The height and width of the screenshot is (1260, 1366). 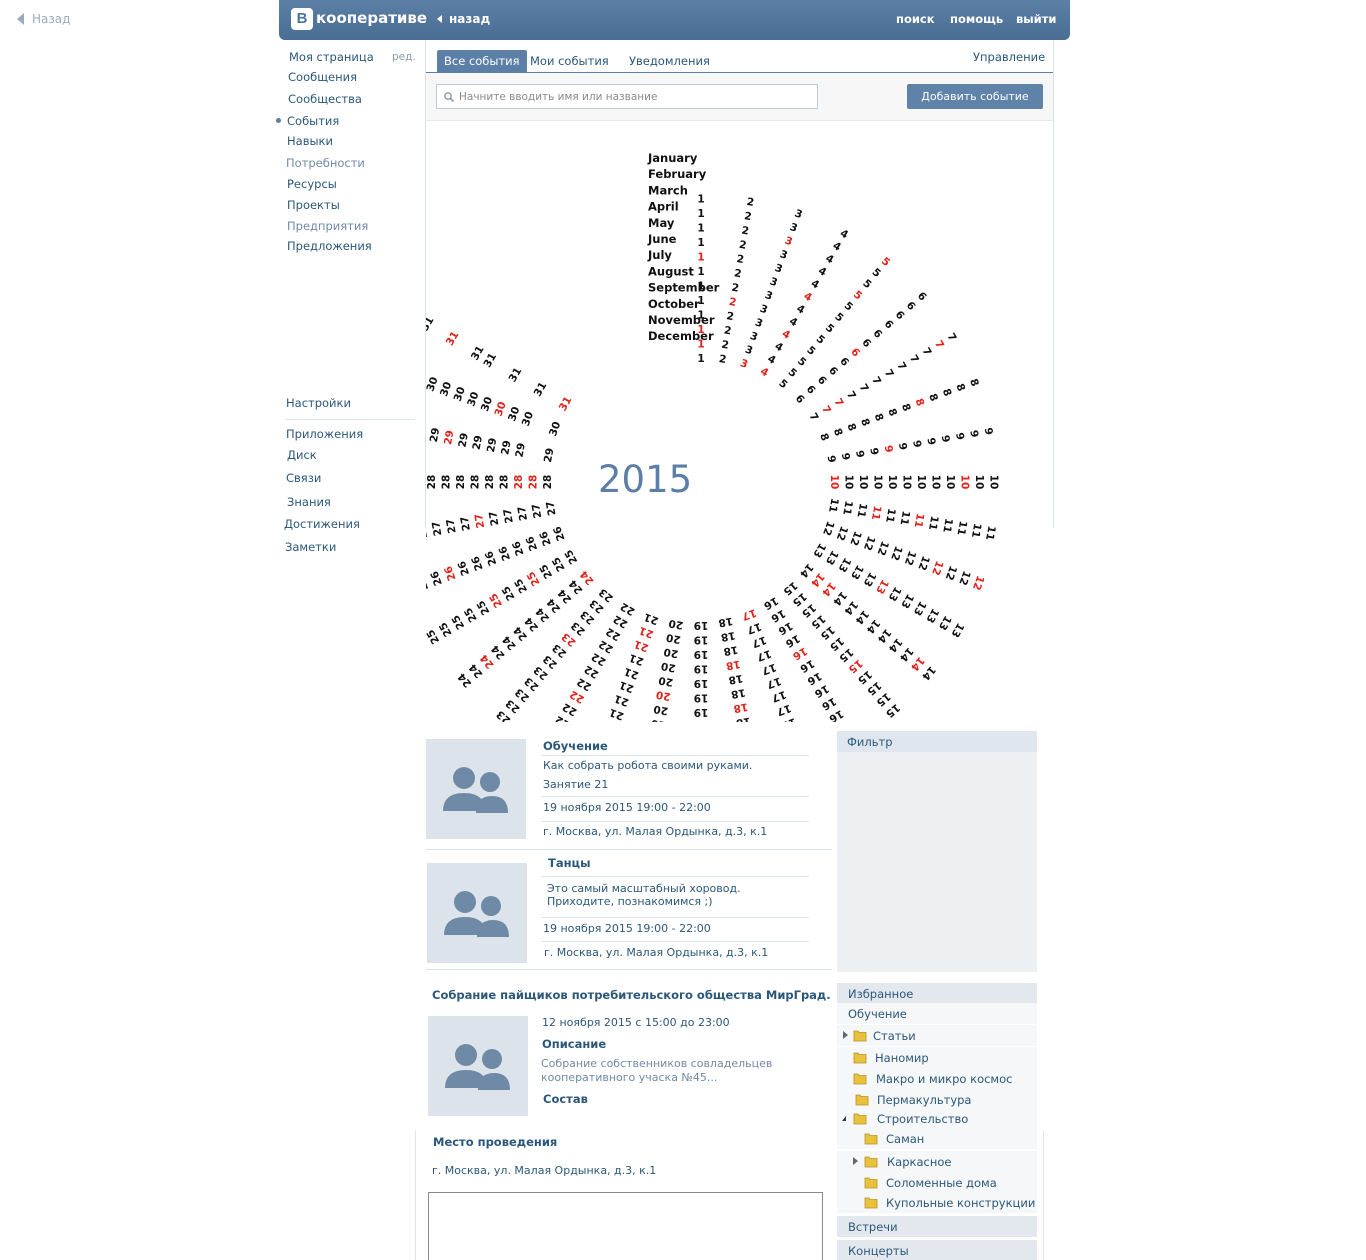 What do you see at coordinates (937, 1226) in the screenshot?
I see `tree-meetings: Встречи` at bounding box center [937, 1226].